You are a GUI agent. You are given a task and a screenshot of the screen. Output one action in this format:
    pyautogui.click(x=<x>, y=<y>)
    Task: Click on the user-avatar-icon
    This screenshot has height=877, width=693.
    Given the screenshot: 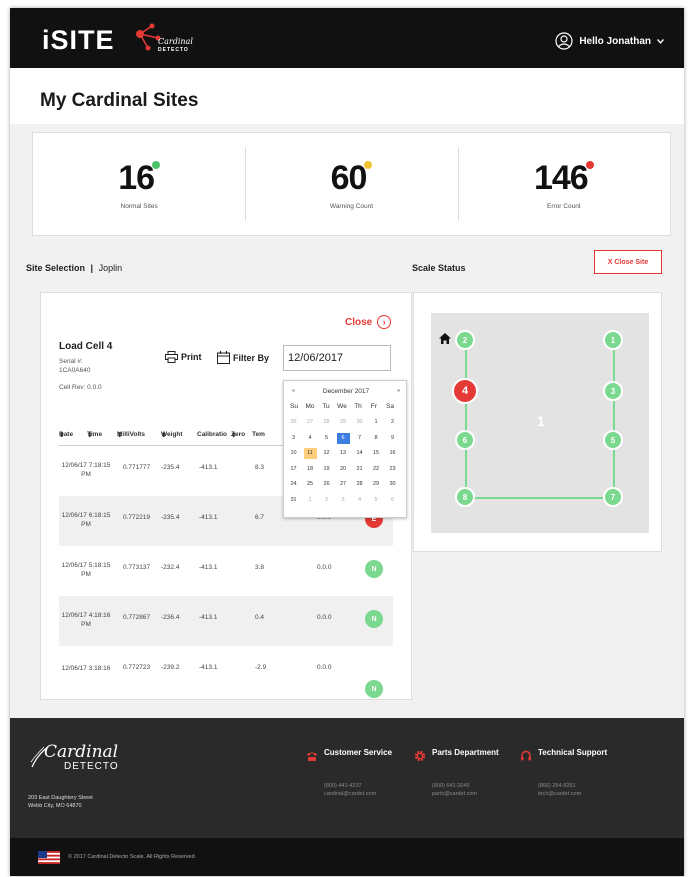 What is the action you would take?
    pyautogui.click(x=564, y=41)
    